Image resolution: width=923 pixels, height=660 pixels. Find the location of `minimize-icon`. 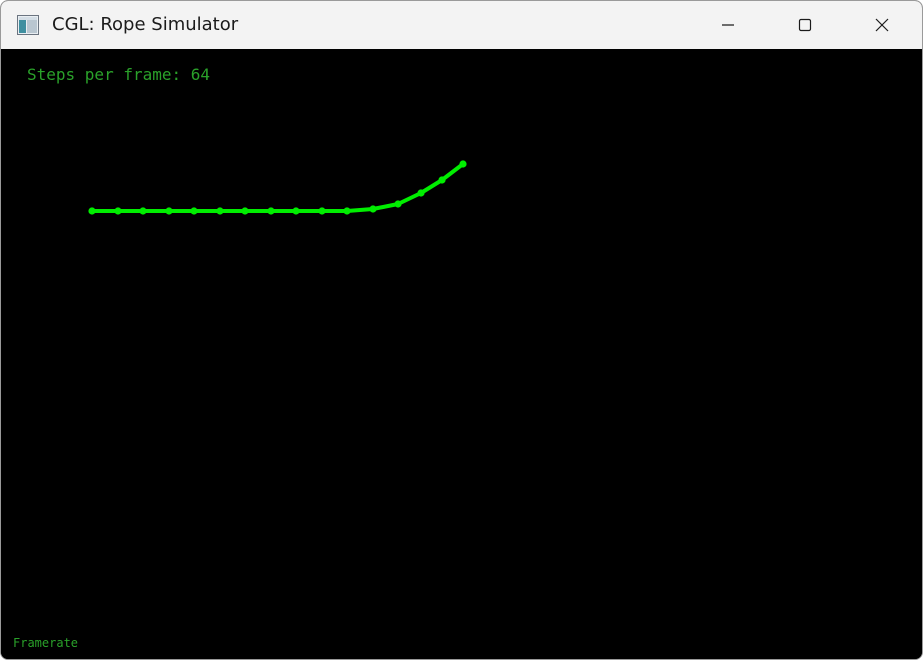

minimize-icon is located at coordinates (728, 25).